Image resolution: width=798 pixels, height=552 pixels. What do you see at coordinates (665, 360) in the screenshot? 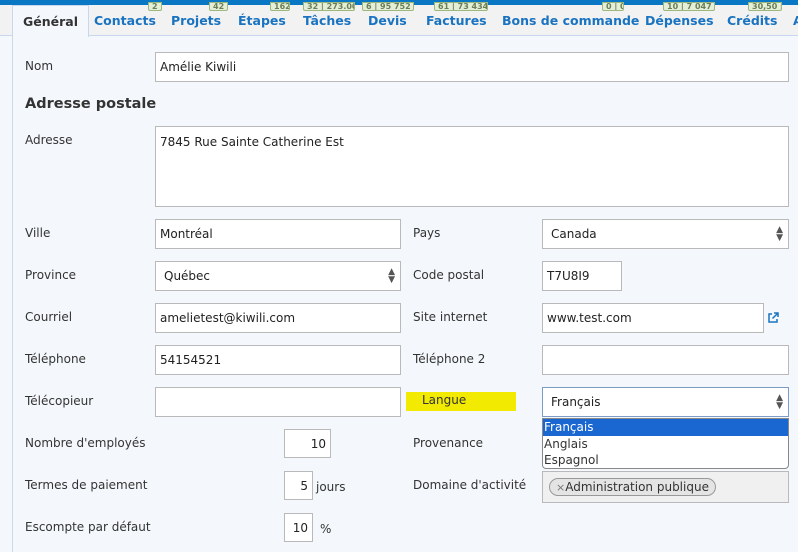
I see `telephone2-input` at bounding box center [665, 360].